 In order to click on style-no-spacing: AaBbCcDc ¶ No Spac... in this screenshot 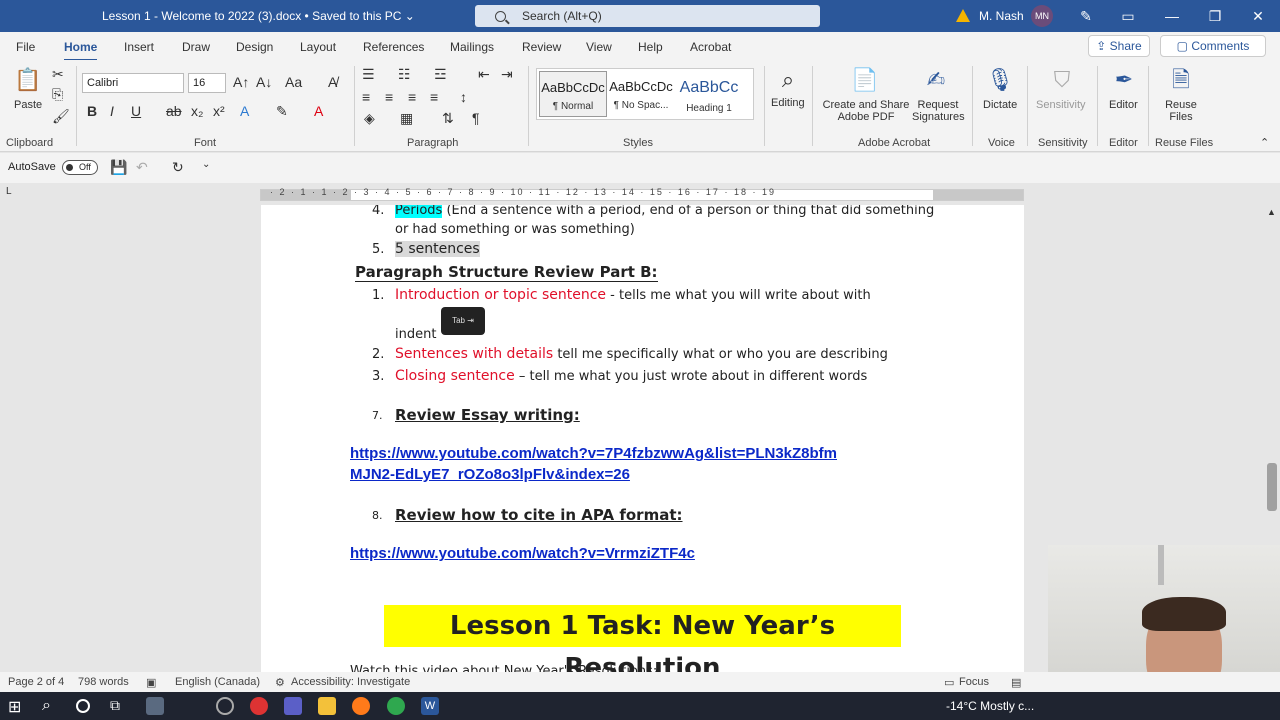, I will do `click(641, 94)`.